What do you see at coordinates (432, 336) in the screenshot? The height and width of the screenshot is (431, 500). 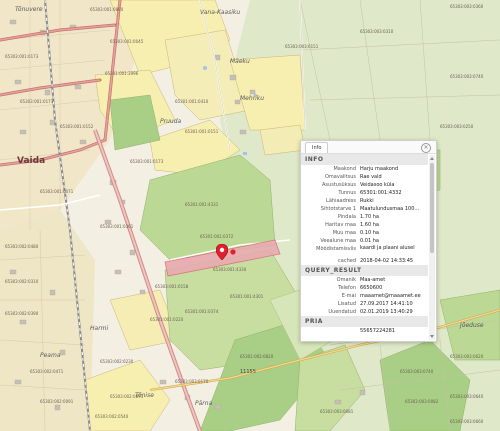 I see `scroll-down-icon` at bounding box center [432, 336].